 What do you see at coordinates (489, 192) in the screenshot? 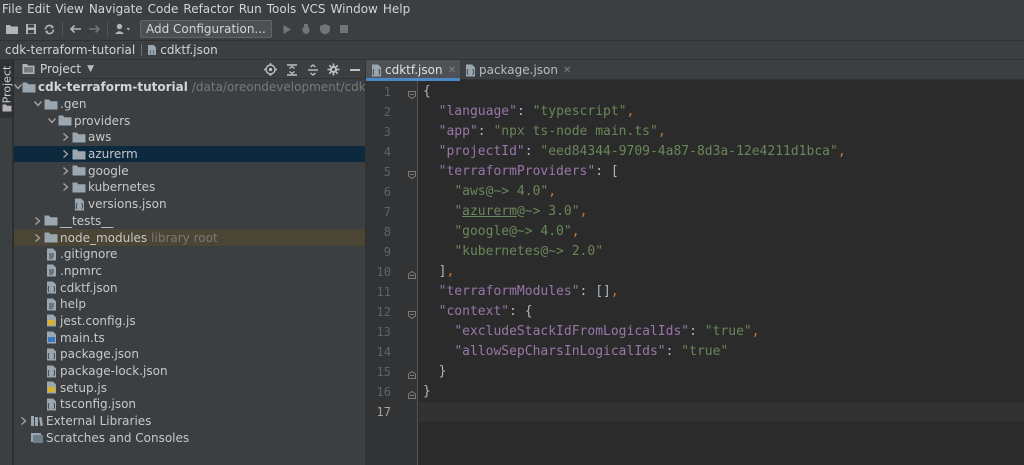
I see `code-line: "aws@~> 4.0",` at bounding box center [489, 192].